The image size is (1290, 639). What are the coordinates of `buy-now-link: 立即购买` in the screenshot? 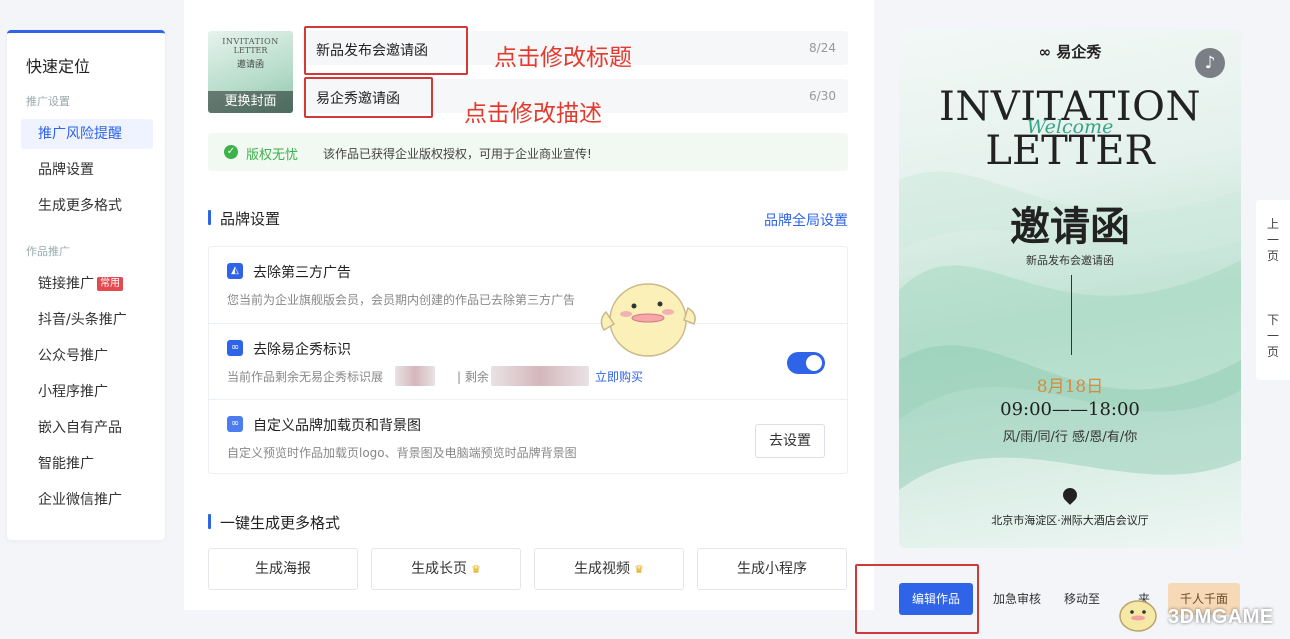 It's located at (619, 376).